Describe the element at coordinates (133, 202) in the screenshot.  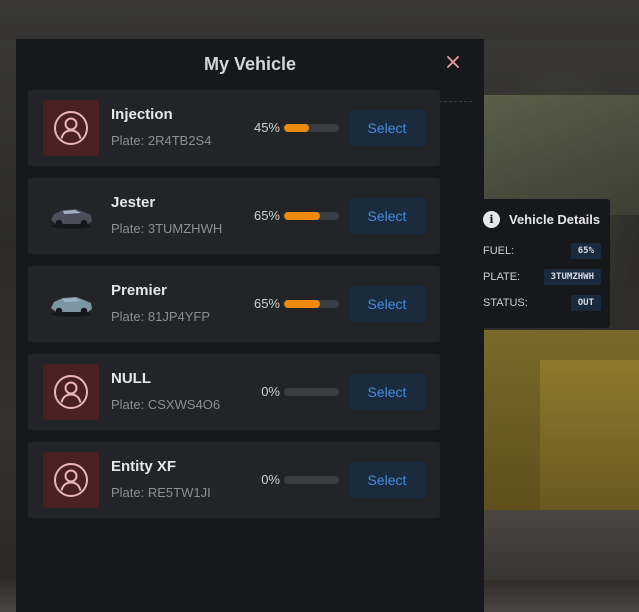
I see `vehicle-name: Jester` at that location.